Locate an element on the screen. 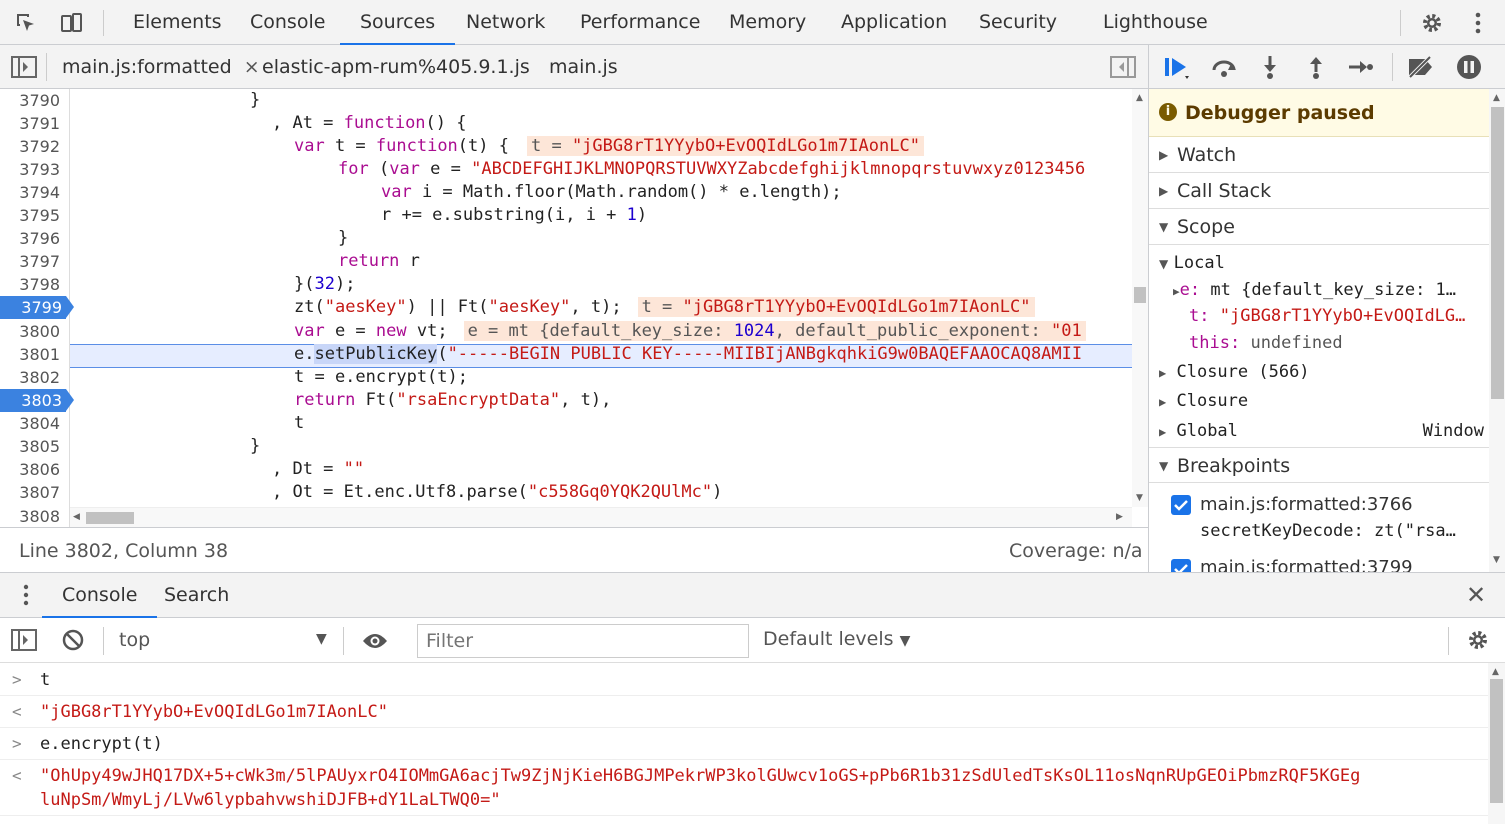  live-expression-eye-icon is located at coordinates (375, 641).